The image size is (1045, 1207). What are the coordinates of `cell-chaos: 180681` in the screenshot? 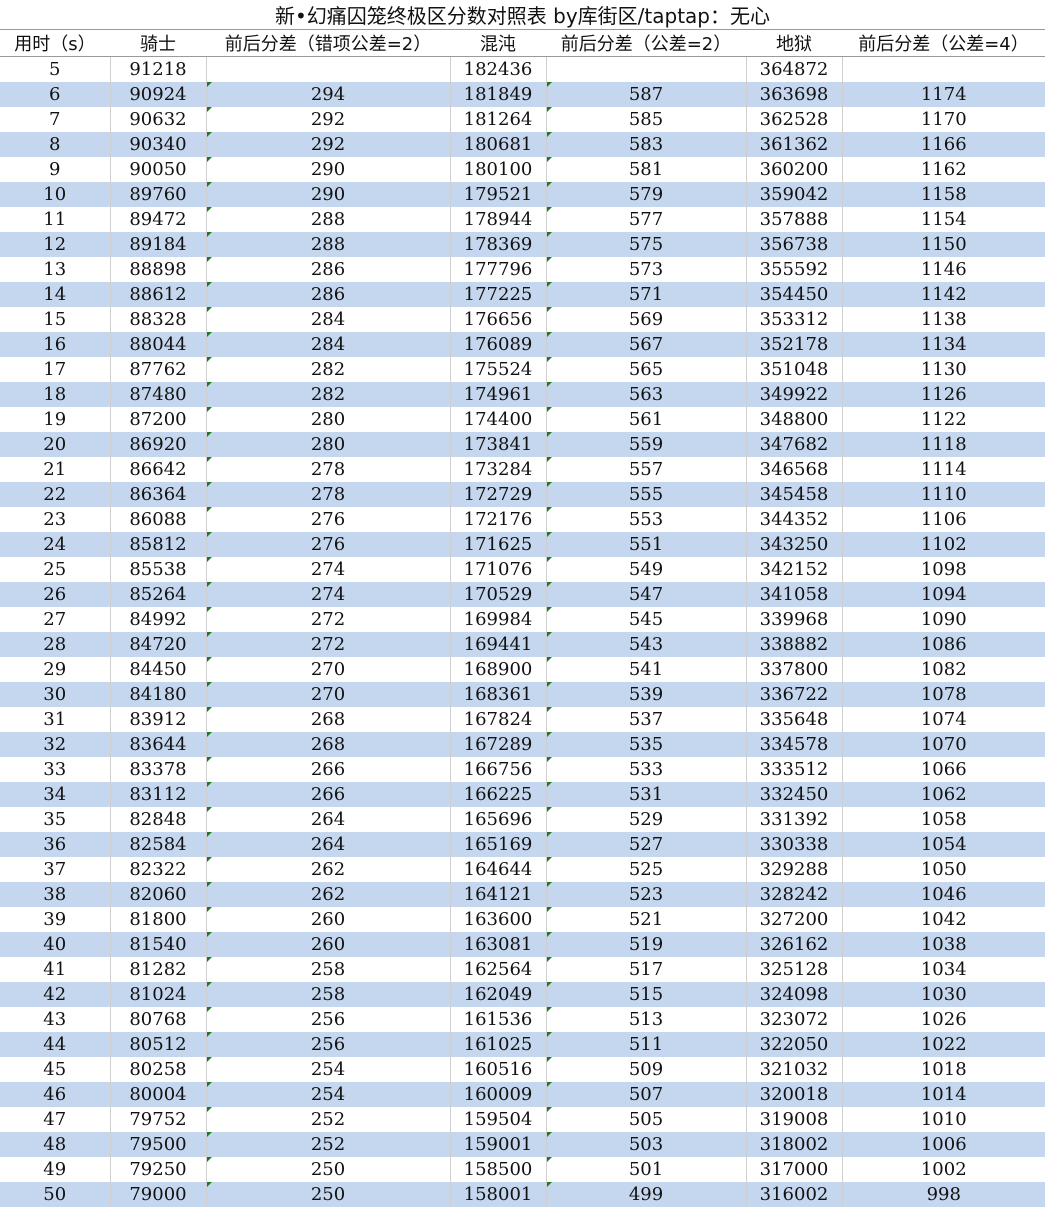 It's located at (498, 144).